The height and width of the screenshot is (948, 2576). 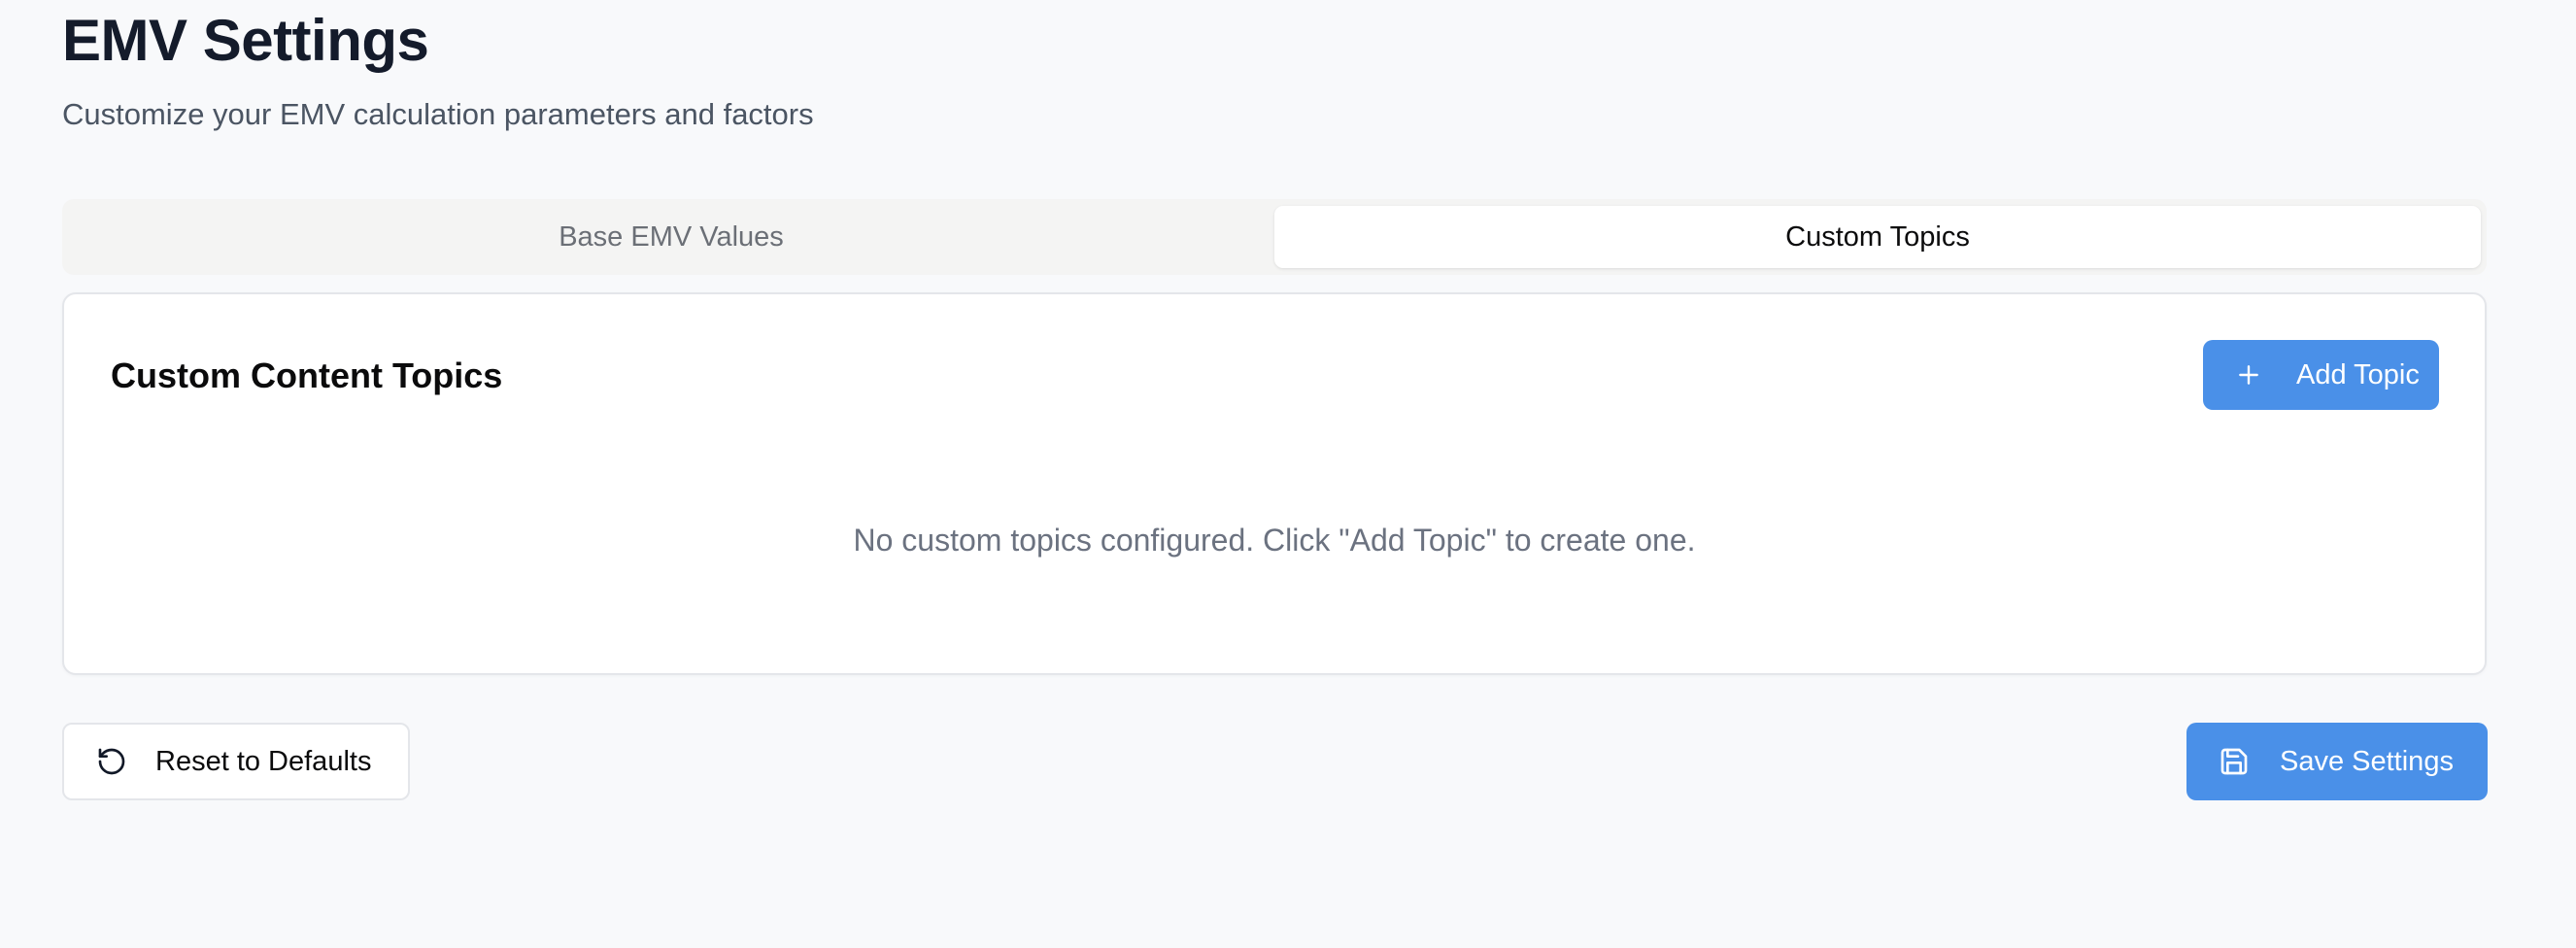 What do you see at coordinates (307, 376) in the screenshot?
I see `card-title: Custom Content Topics` at bounding box center [307, 376].